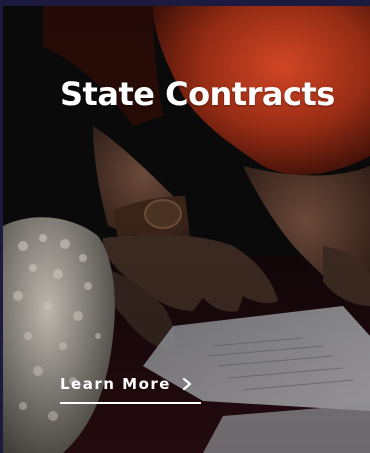  I want to click on learn-more-link: Learn More, so click(130, 389).